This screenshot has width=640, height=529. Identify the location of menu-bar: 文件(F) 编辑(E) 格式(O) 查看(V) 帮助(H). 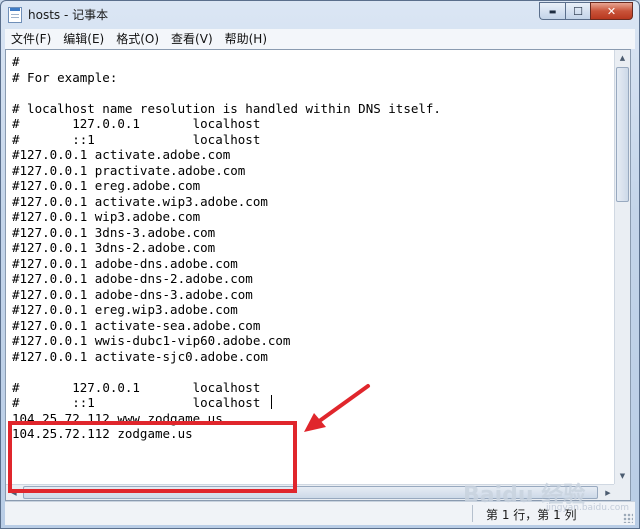
(320, 39).